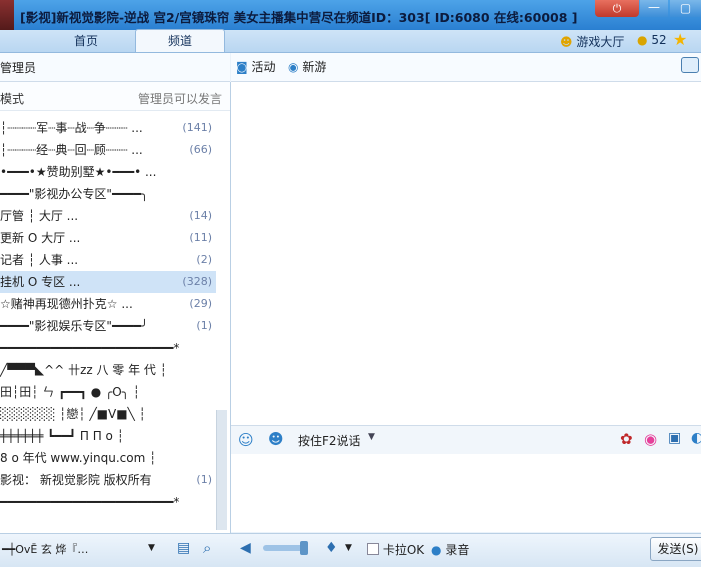 The image size is (701, 567). I want to click on channel-row: ░░░░░░ ┆戀┆ ╱■V■╲ ┆, so click(108, 414).